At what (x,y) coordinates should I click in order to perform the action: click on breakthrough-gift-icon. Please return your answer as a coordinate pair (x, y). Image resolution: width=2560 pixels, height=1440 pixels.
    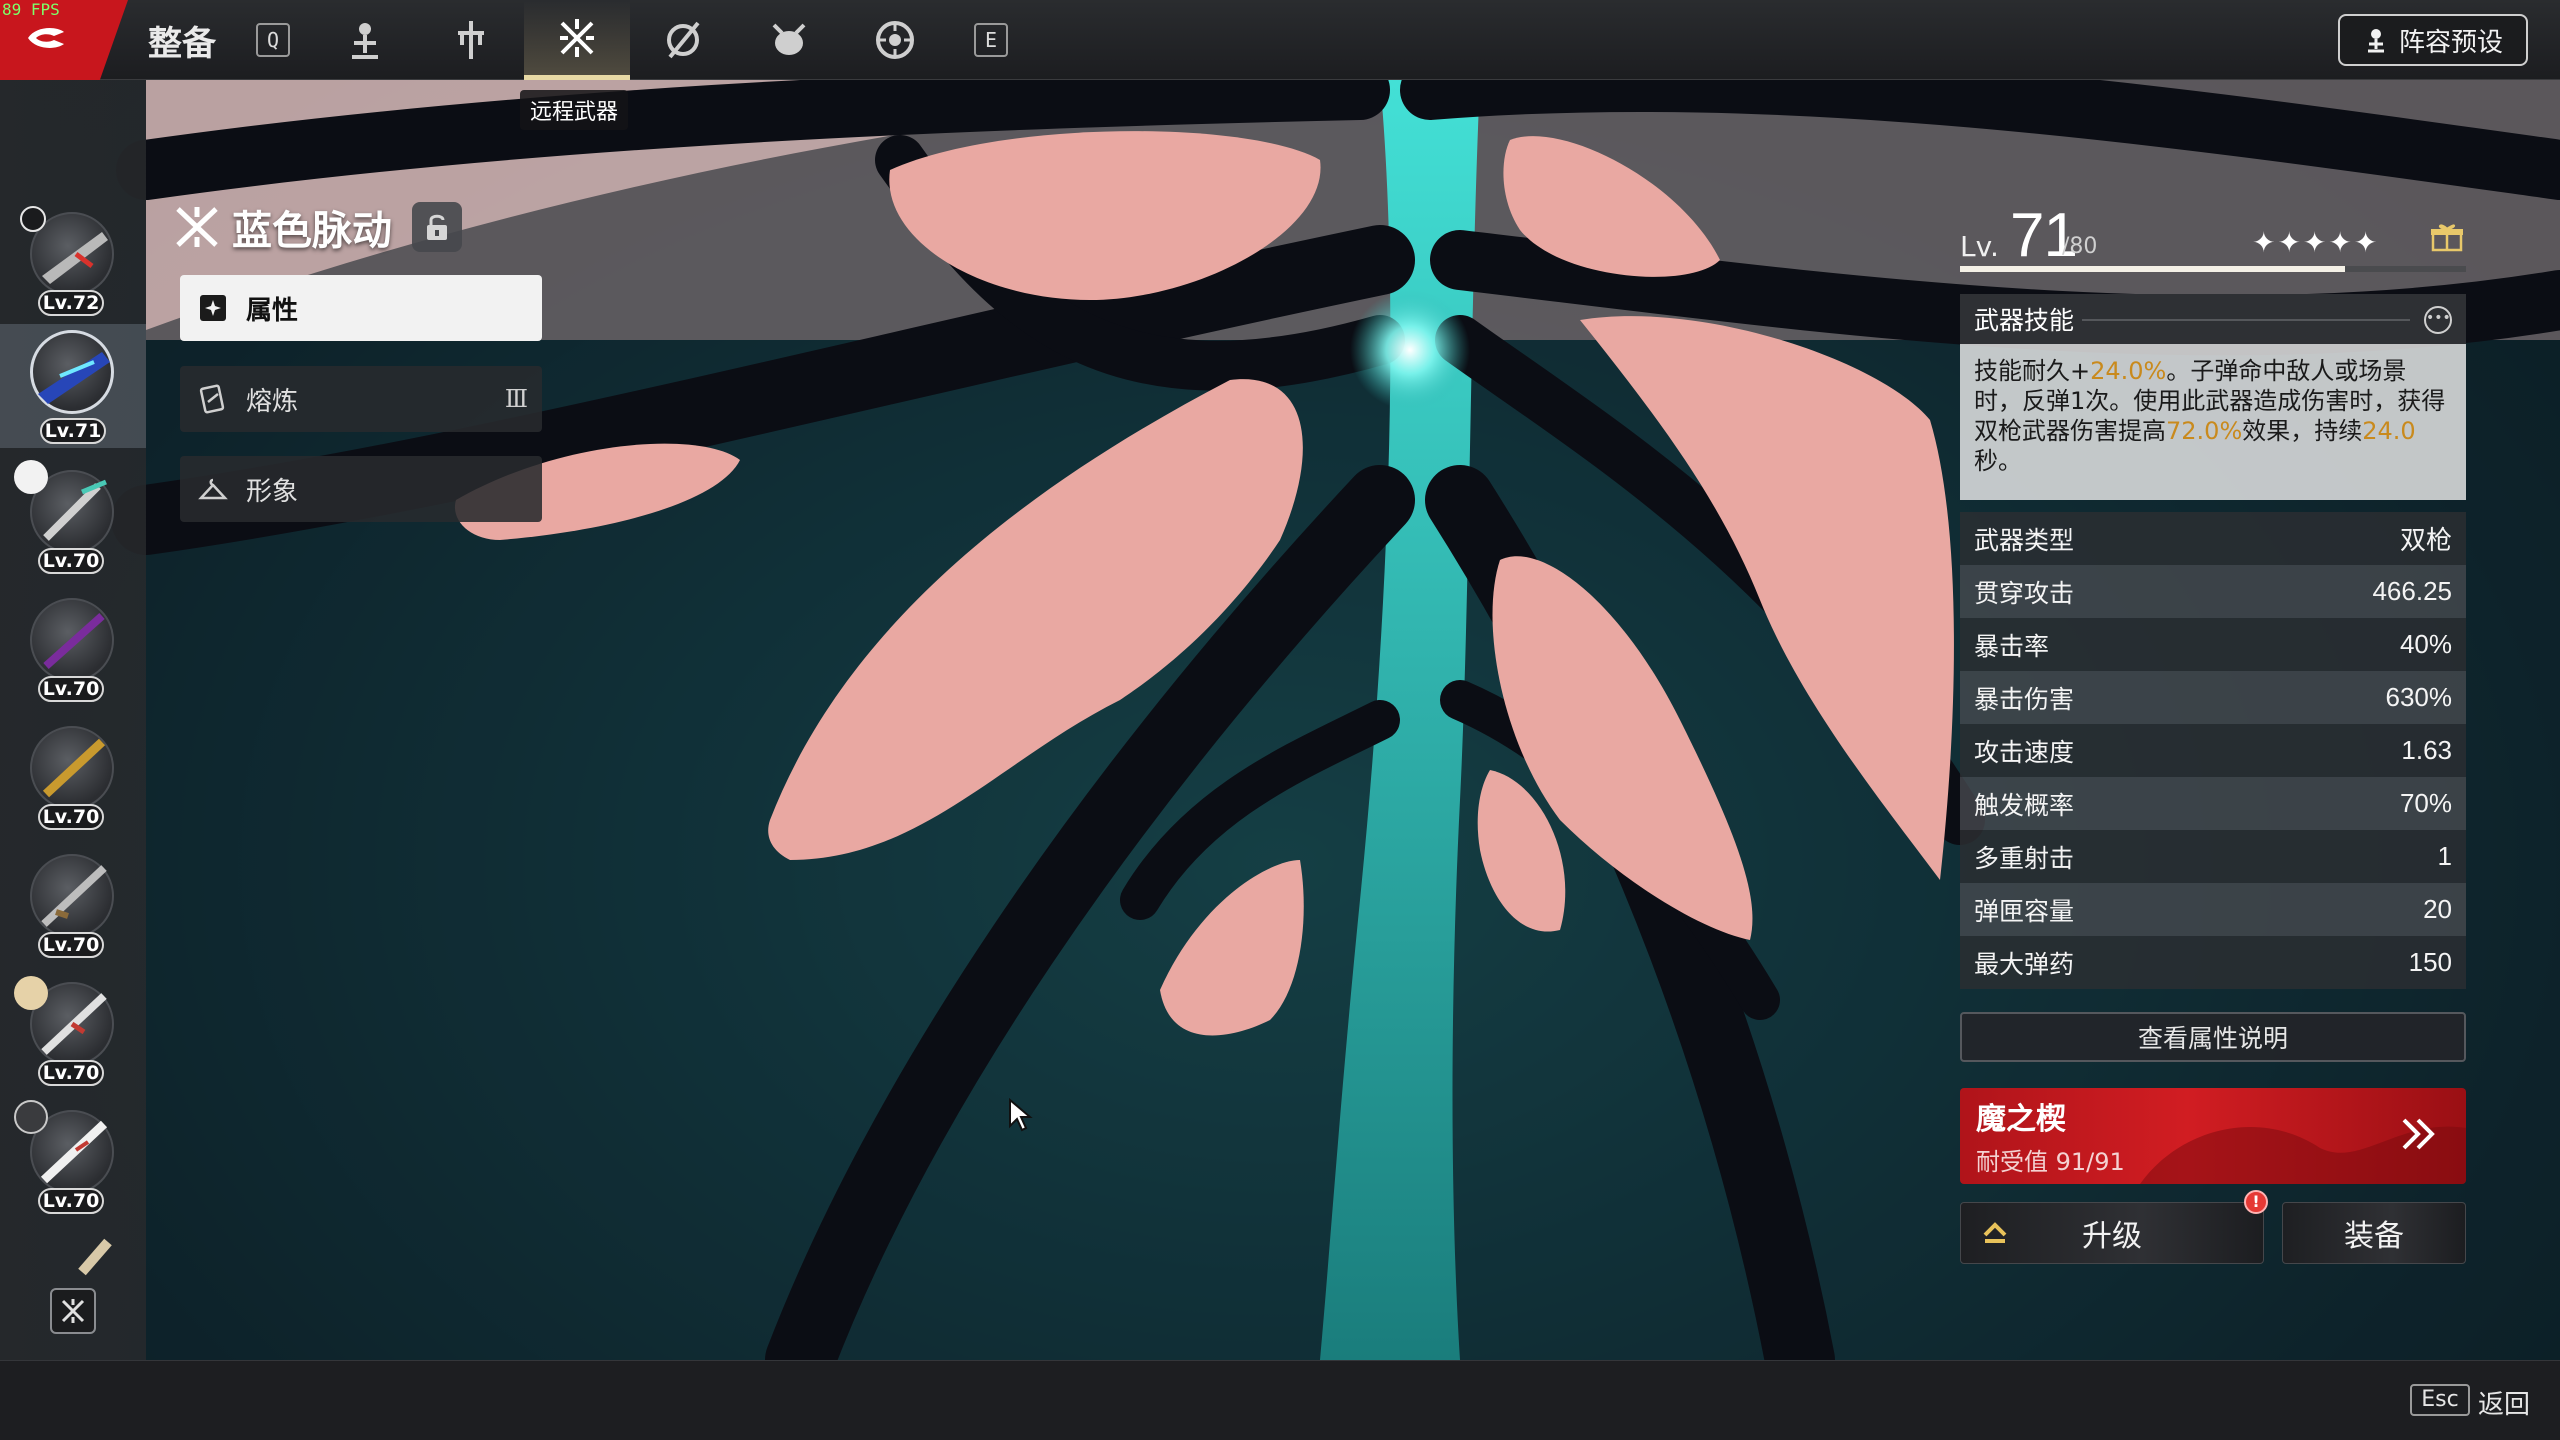
    Looking at the image, I should click on (2447, 238).